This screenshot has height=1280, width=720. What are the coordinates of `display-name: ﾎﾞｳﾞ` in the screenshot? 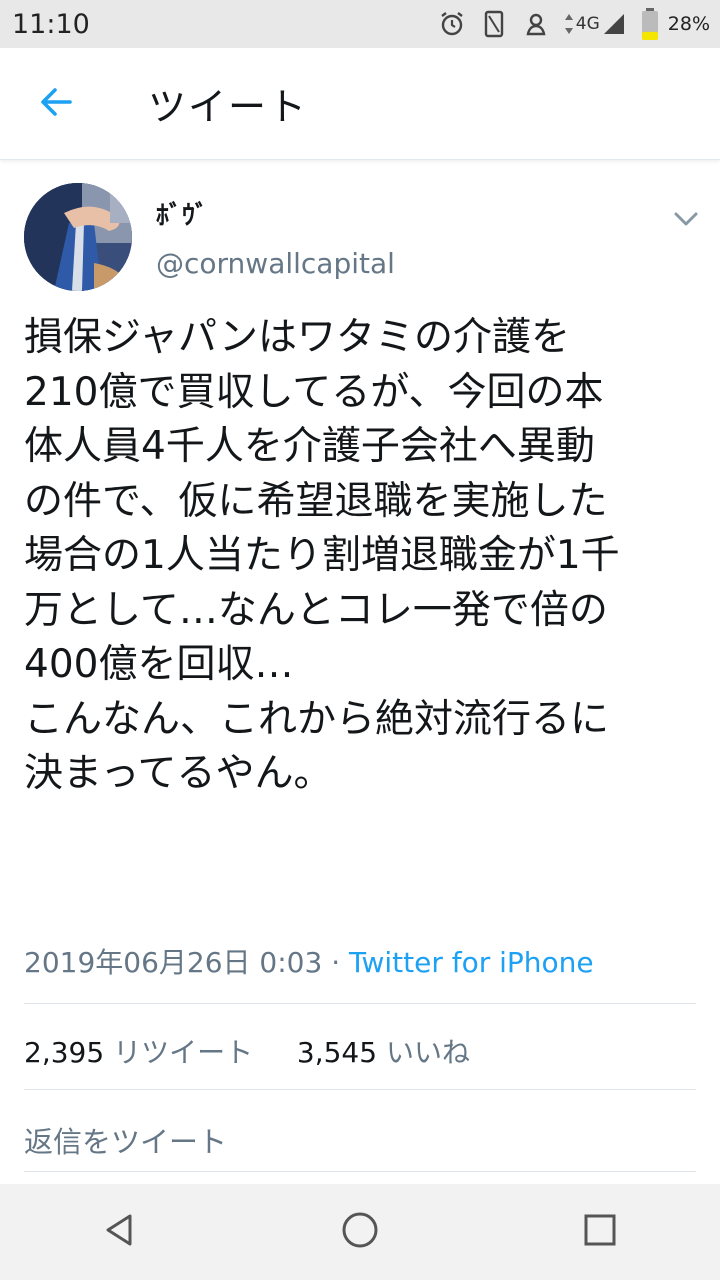 It's located at (182, 213).